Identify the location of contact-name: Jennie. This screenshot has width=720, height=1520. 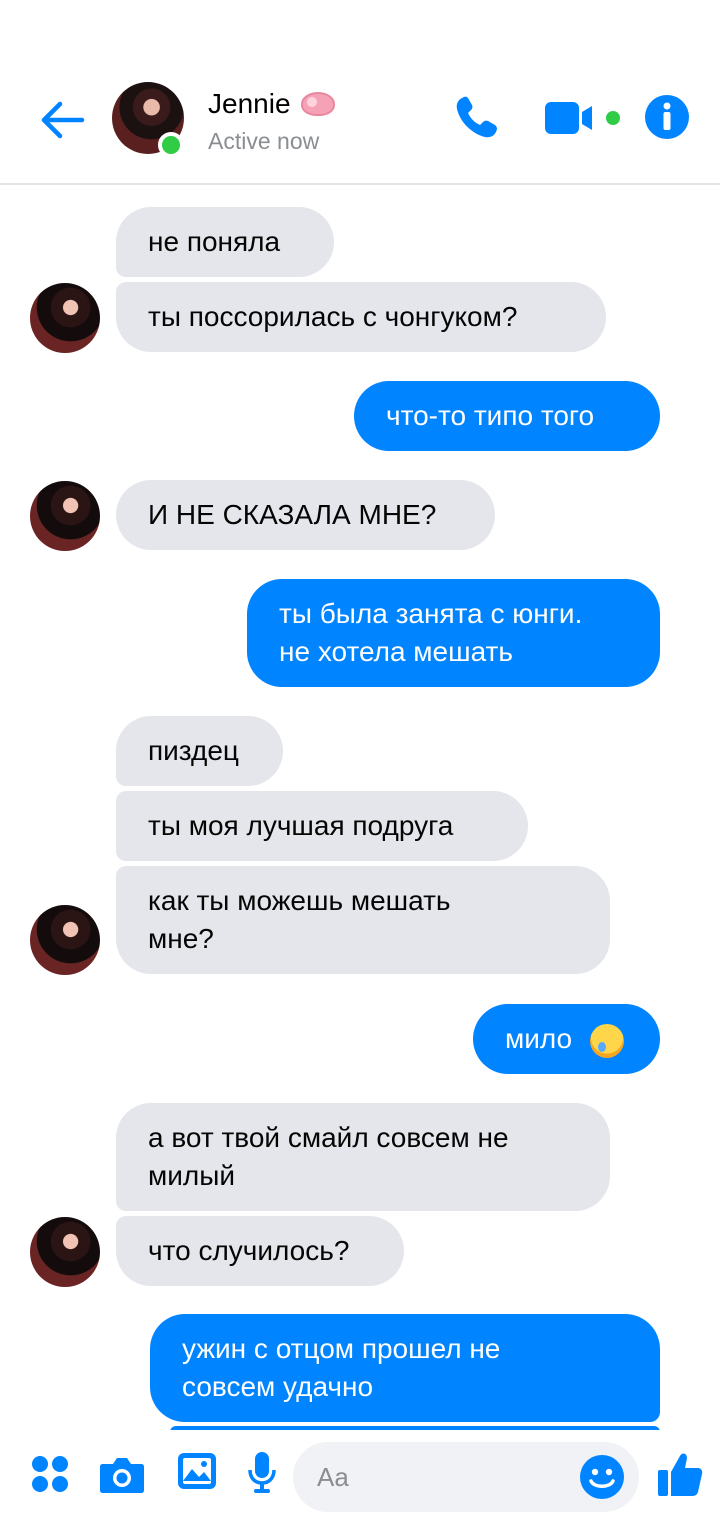
(271, 104).